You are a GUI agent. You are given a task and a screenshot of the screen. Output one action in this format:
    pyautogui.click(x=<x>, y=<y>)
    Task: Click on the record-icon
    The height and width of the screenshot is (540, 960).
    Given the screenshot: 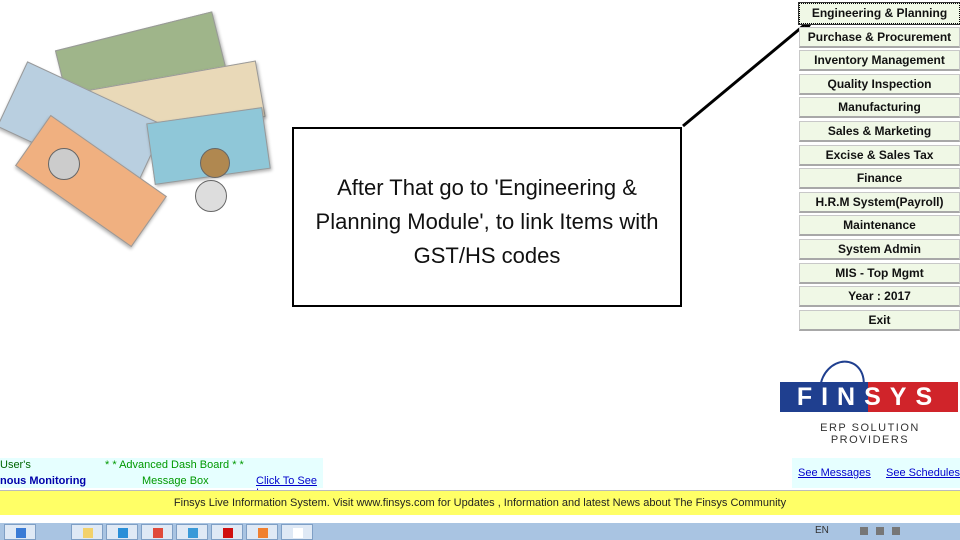 What is the action you would take?
    pyautogui.click(x=228, y=533)
    